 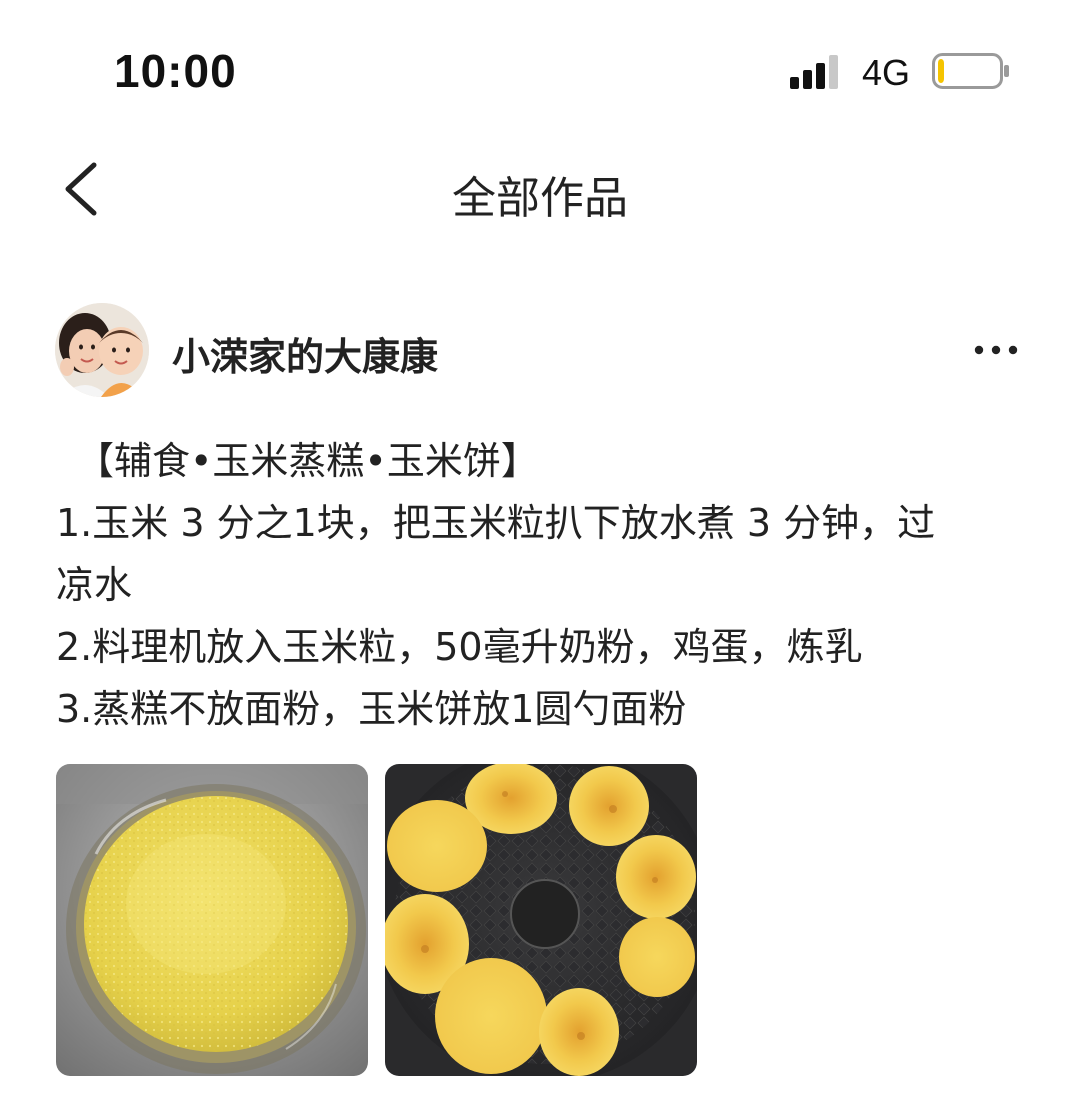 I want to click on post-line: 2.料理机放入玉米粒，50毫升奶粉，鸡蛋，炼乳, so click(x=459, y=647).